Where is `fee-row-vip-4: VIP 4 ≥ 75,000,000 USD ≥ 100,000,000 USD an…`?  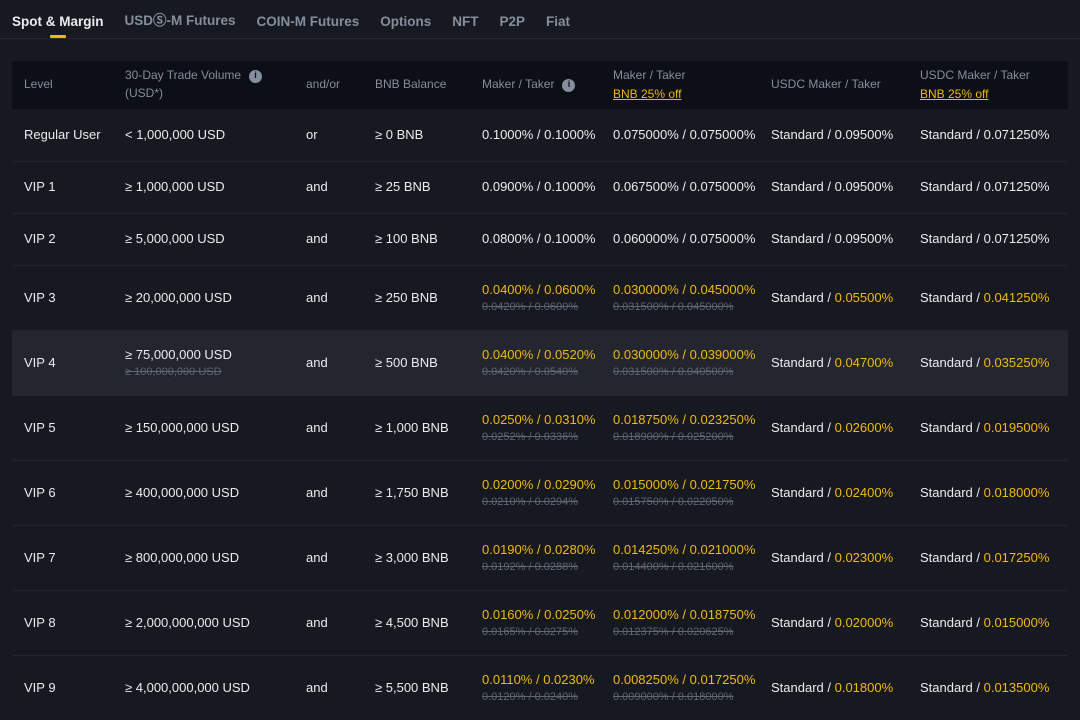 fee-row-vip-4: VIP 4 ≥ 75,000,000 USD ≥ 100,000,000 USD an… is located at coordinates (540, 362).